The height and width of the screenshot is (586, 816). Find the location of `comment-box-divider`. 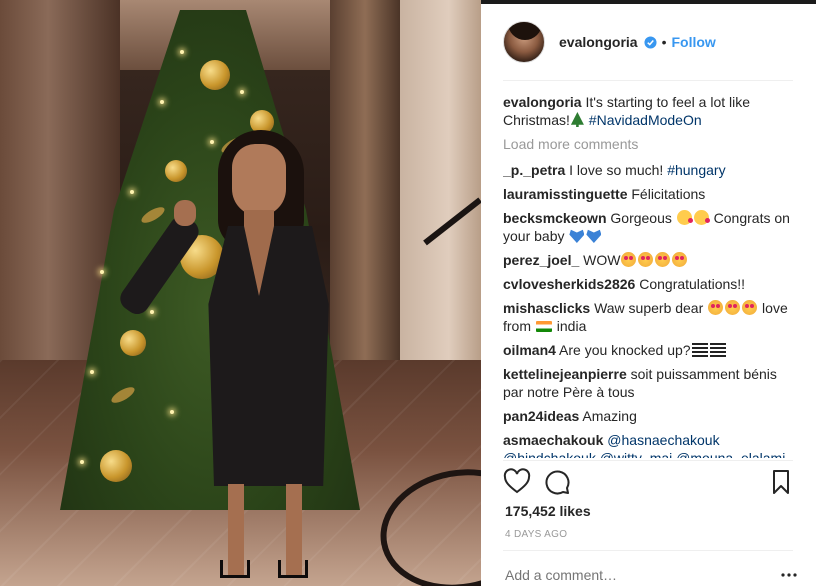

comment-box-divider is located at coordinates (648, 550).